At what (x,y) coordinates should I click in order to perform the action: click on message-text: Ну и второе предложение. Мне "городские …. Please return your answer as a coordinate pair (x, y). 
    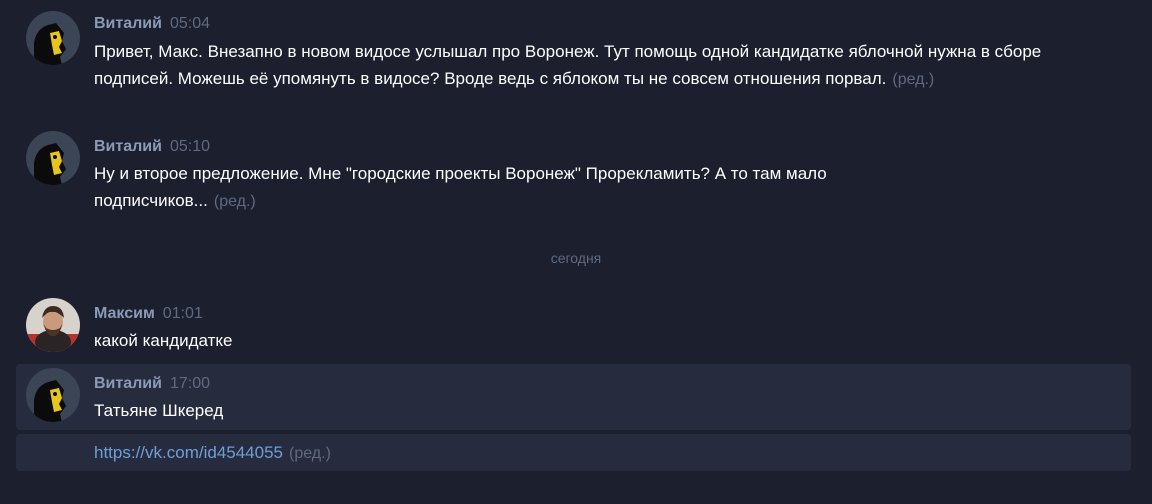
    Looking at the image, I should click on (514, 187).